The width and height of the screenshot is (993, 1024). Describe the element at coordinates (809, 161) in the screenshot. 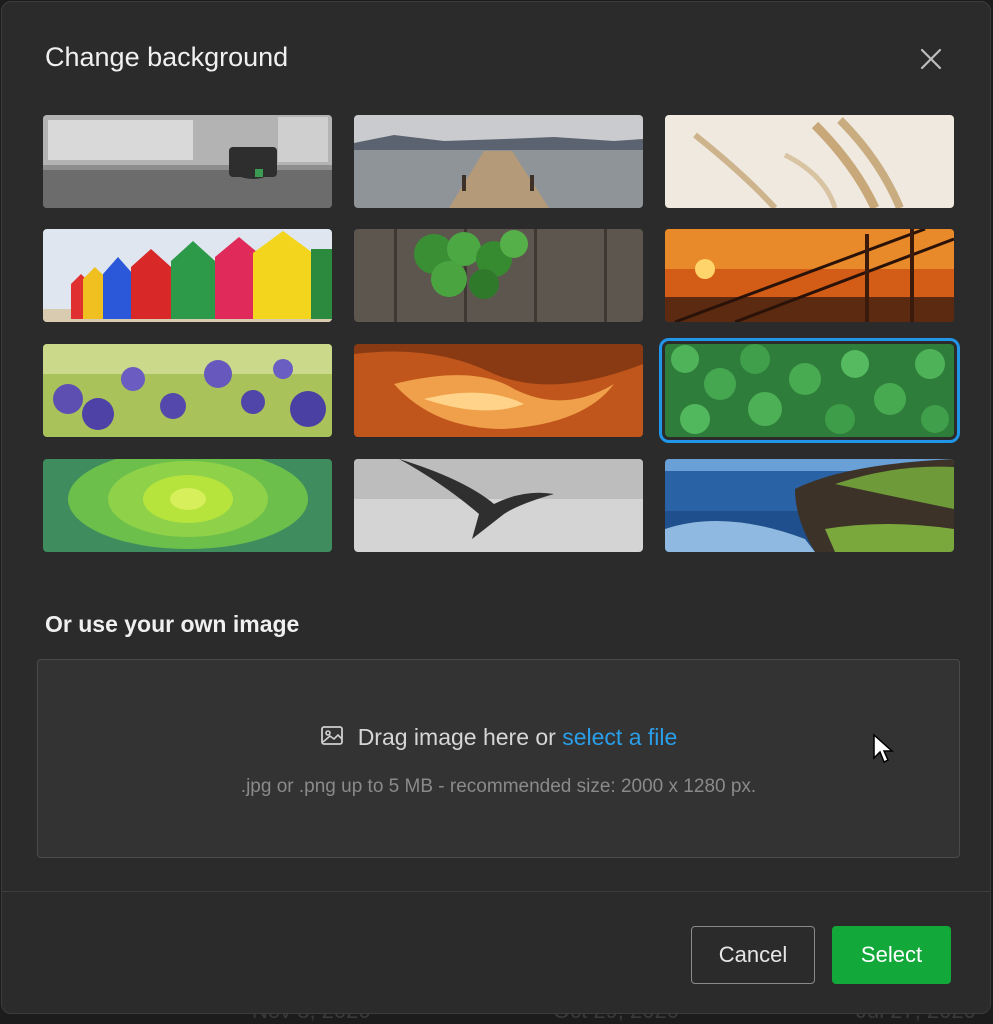

I see `thumbnail-wheat` at that location.